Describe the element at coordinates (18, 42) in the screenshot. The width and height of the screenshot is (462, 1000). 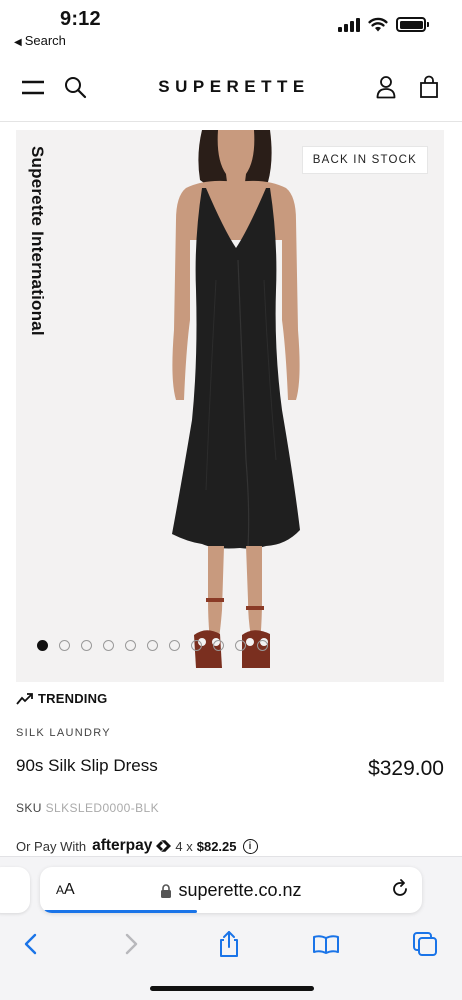
I see `back-triangle-icon: ◀` at that location.